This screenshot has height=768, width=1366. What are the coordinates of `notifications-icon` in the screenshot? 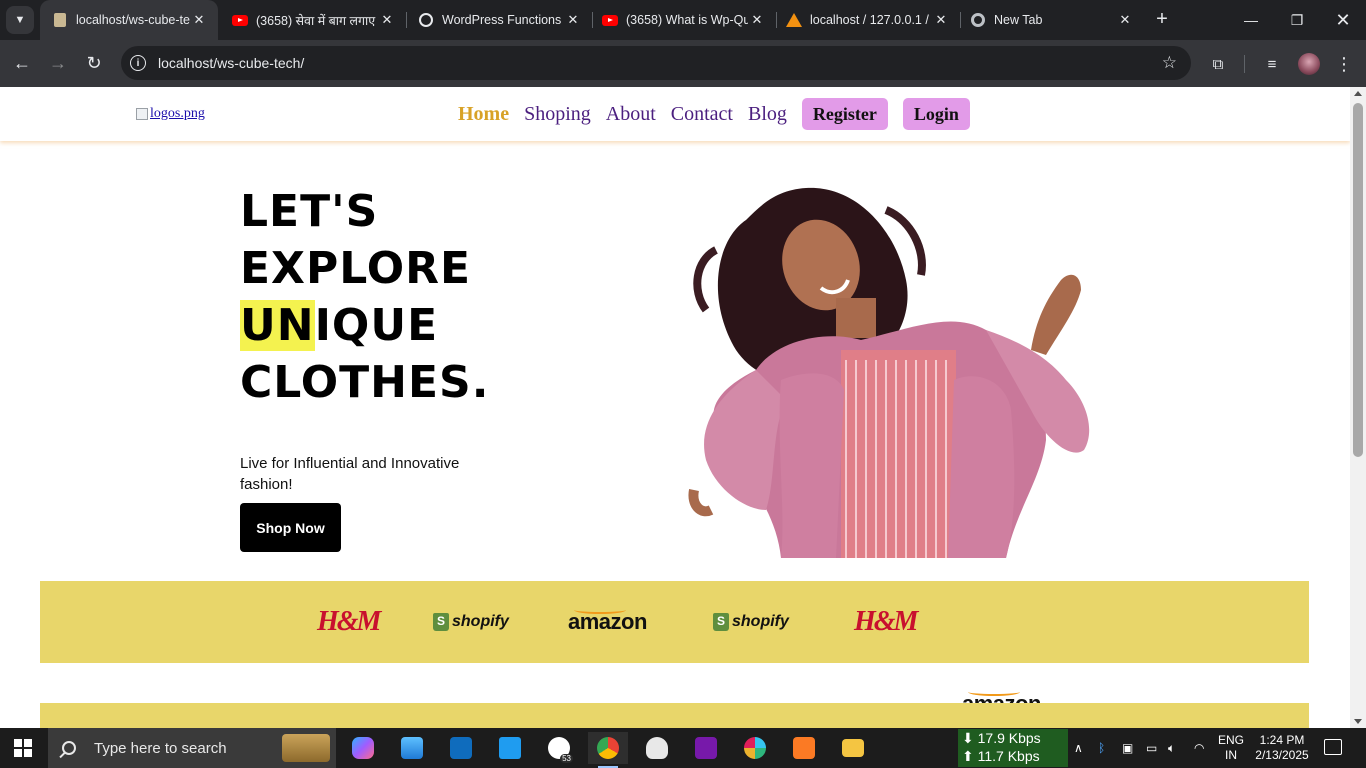 It's located at (1333, 747).